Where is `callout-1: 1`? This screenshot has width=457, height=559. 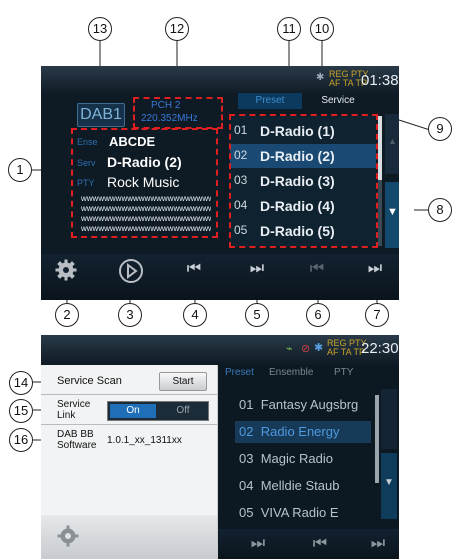 callout-1: 1 is located at coordinates (20, 170).